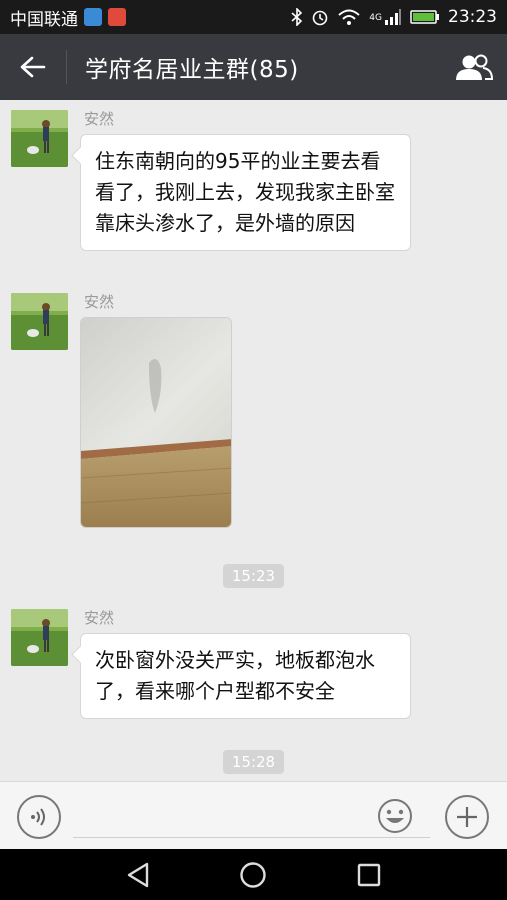  What do you see at coordinates (192, 70) in the screenshot?
I see `chat-title: 学府名居业主群(85)` at bounding box center [192, 70].